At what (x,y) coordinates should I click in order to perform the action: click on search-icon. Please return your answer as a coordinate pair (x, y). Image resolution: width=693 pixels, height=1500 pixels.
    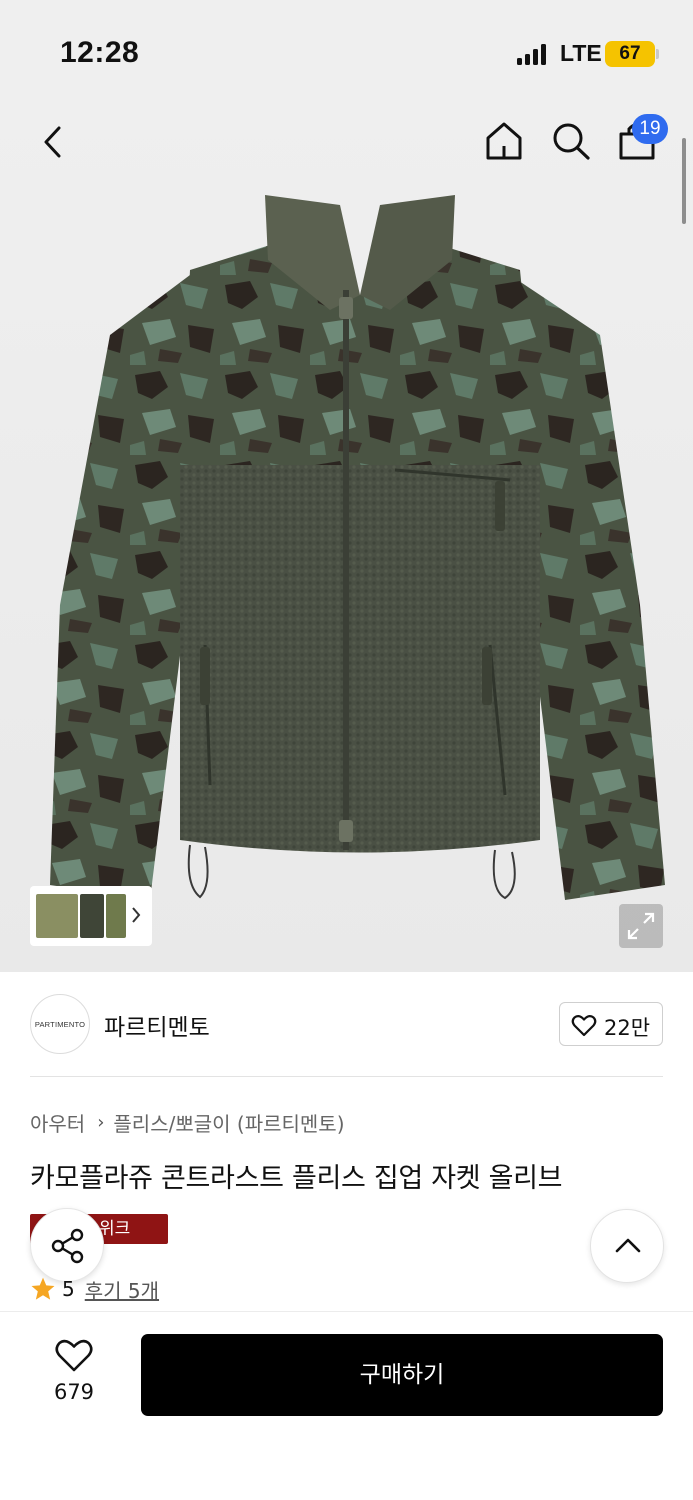
    Looking at the image, I should click on (571, 141).